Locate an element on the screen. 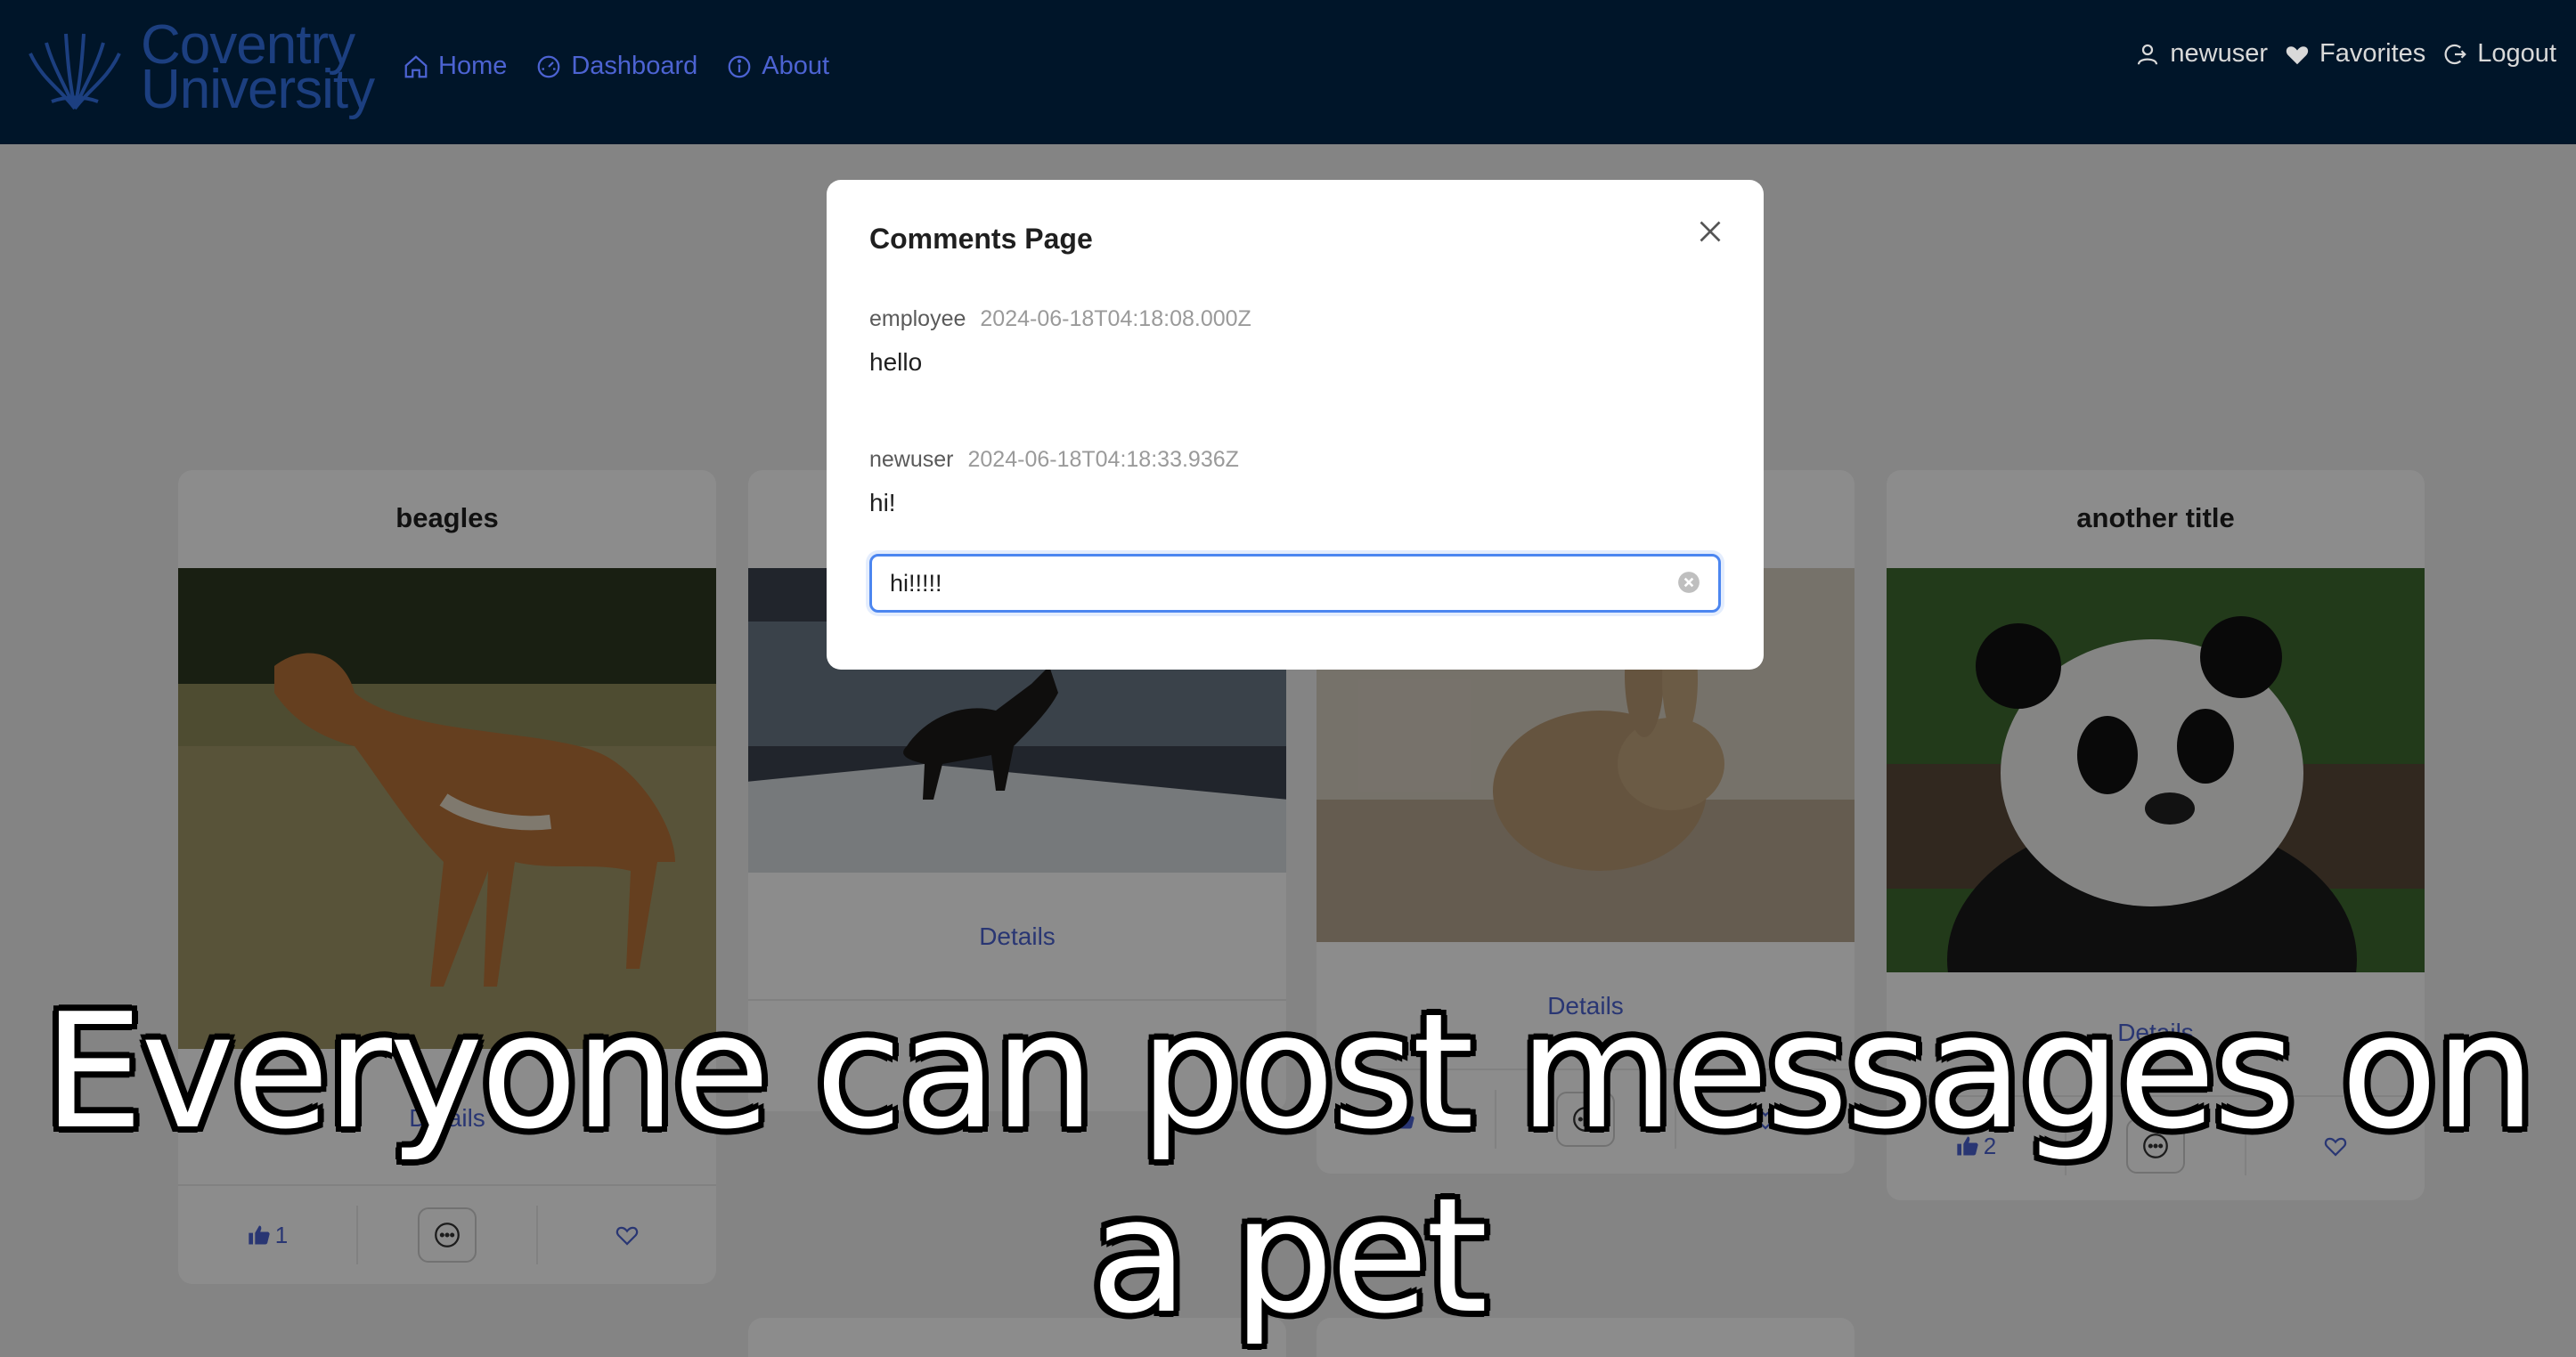 This screenshot has height=1357, width=2576. user-nav: newuser Favorites Logout is located at coordinates (2345, 54).